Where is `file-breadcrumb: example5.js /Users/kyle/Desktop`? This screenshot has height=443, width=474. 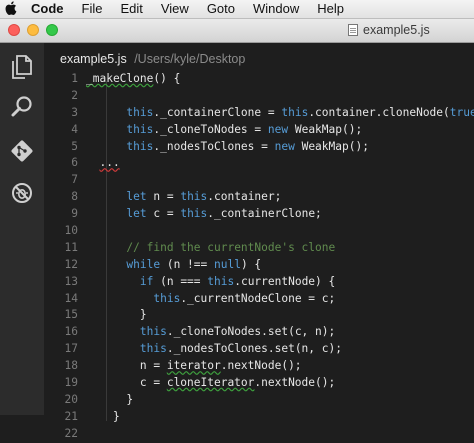 file-breadcrumb: example5.js /Users/kyle/Desktop is located at coordinates (152, 59).